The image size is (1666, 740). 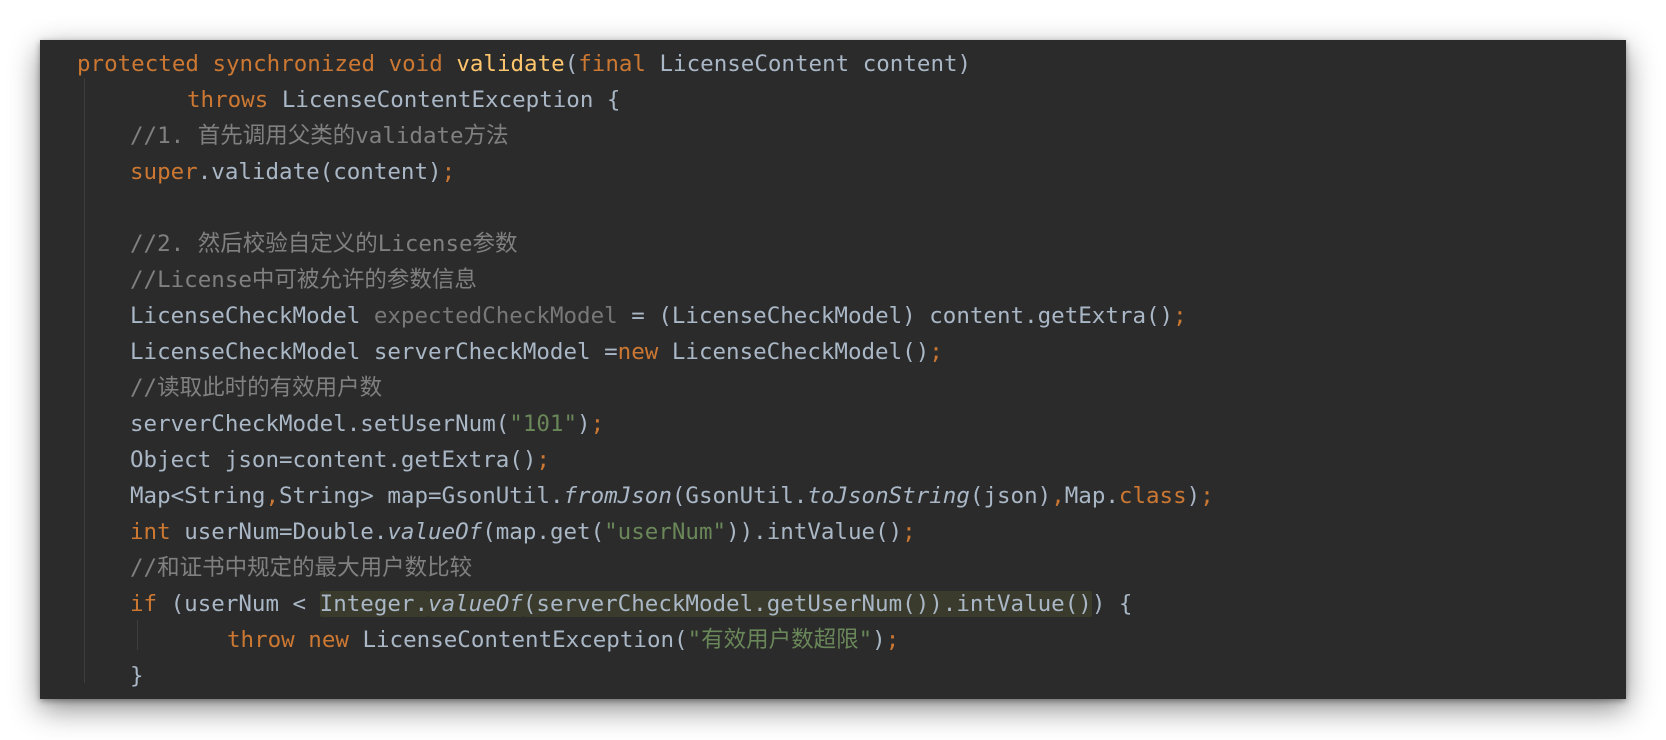 What do you see at coordinates (422, 64) in the screenshot?
I see `code-token: void` at bounding box center [422, 64].